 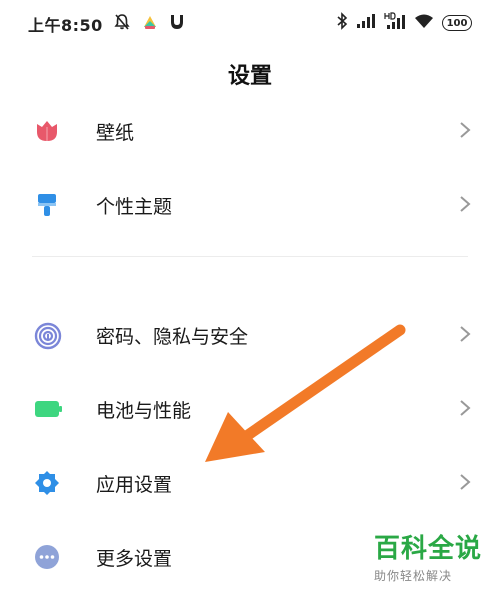 I want to click on settings-item-label: 壁纸, so click(x=115, y=133).